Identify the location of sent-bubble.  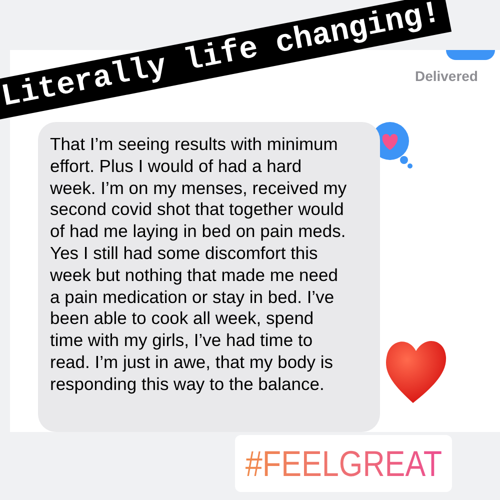
(470, 55).